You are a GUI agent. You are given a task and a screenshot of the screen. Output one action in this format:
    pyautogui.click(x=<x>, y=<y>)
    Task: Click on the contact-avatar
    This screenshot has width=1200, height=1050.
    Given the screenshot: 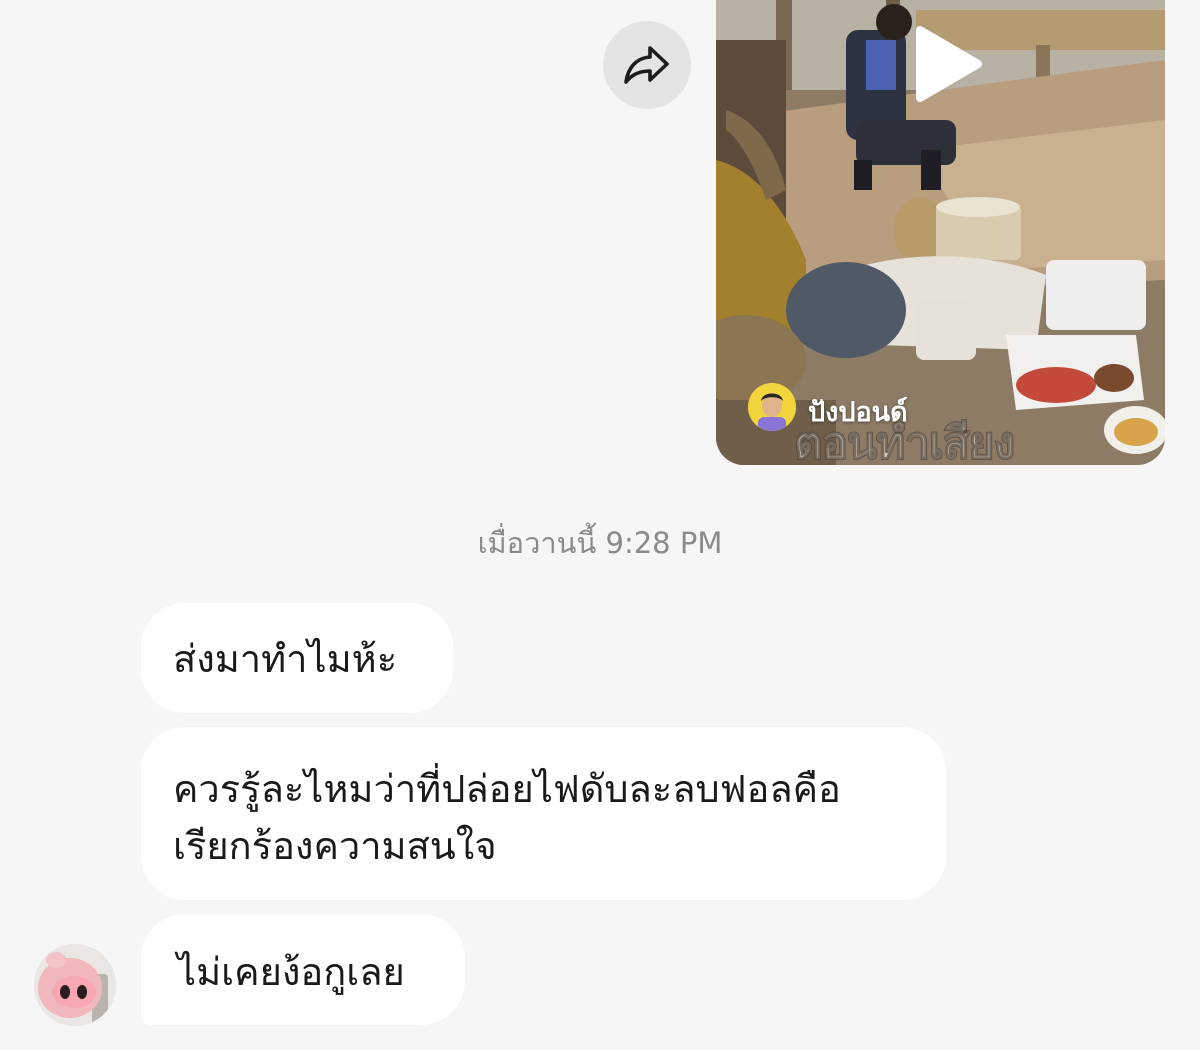 What is the action you would take?
    pyautogui.click(x=75, y=985)
    